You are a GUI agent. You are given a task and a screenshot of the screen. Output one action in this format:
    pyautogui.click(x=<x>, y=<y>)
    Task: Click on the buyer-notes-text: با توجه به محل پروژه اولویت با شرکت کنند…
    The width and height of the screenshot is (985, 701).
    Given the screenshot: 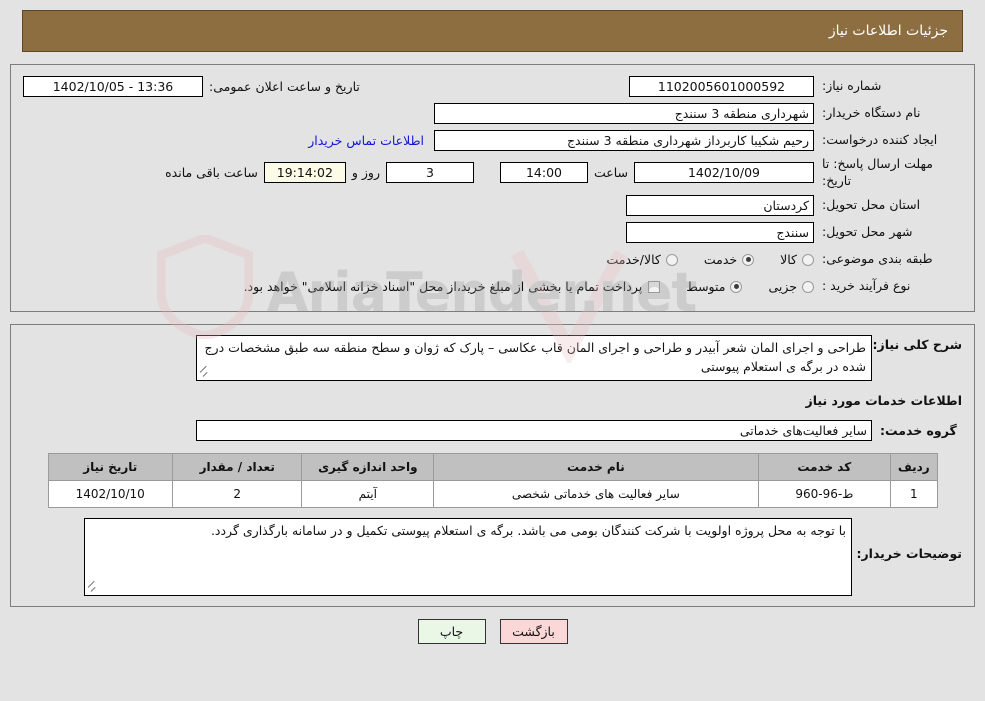 What is the action you would take?
    pyautogui.click(x=528, y=530)
    